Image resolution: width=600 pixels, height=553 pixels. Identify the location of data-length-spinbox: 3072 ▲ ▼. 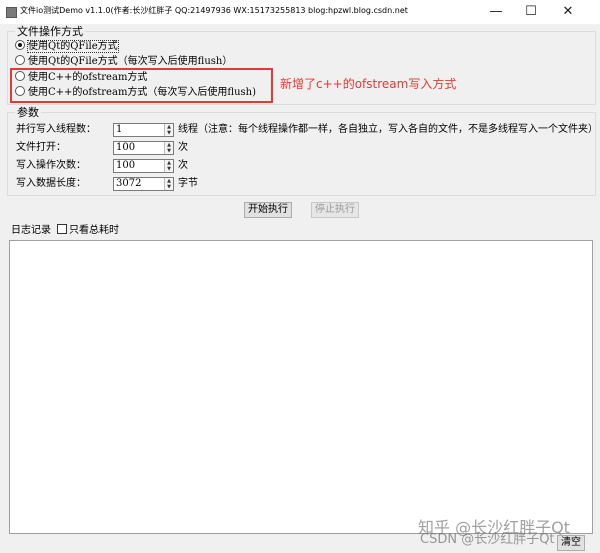
(143, 184).